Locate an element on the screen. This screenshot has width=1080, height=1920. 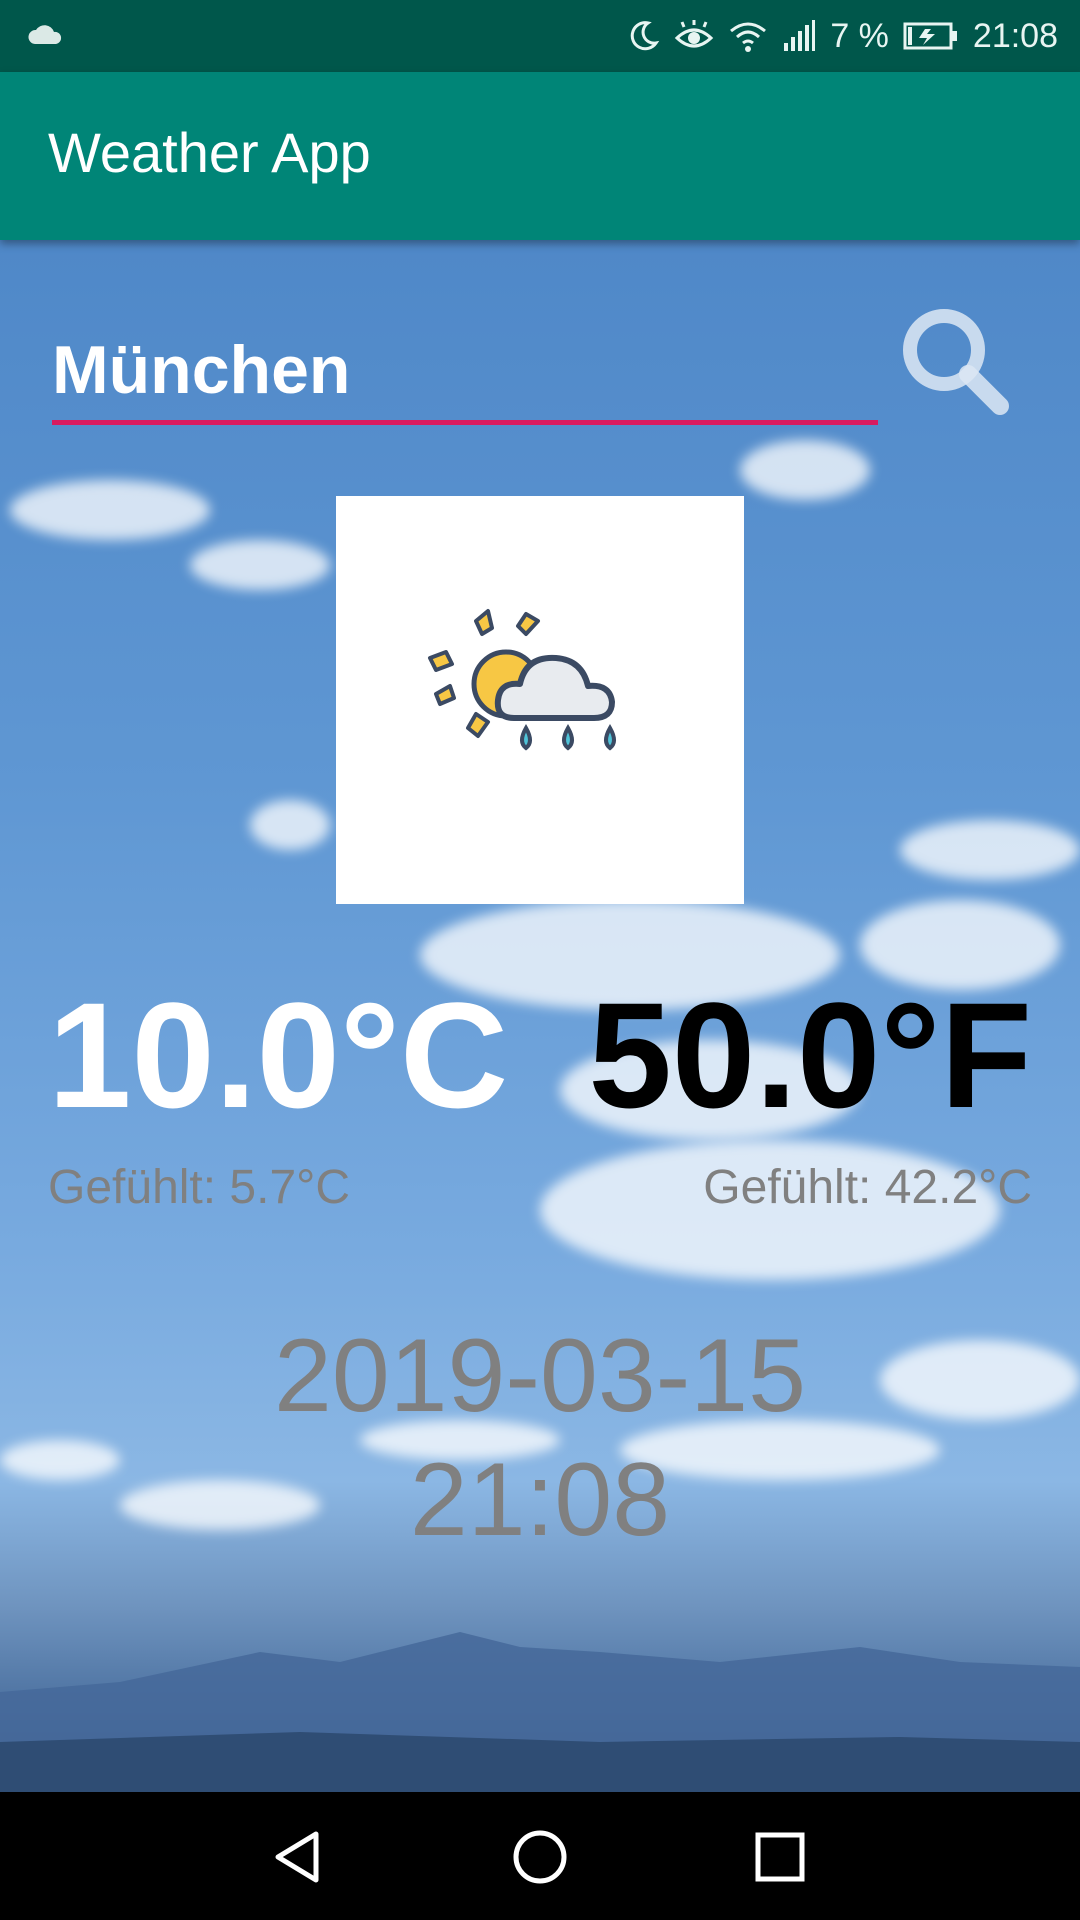
recents-button is located at coordinates (780, 1857).